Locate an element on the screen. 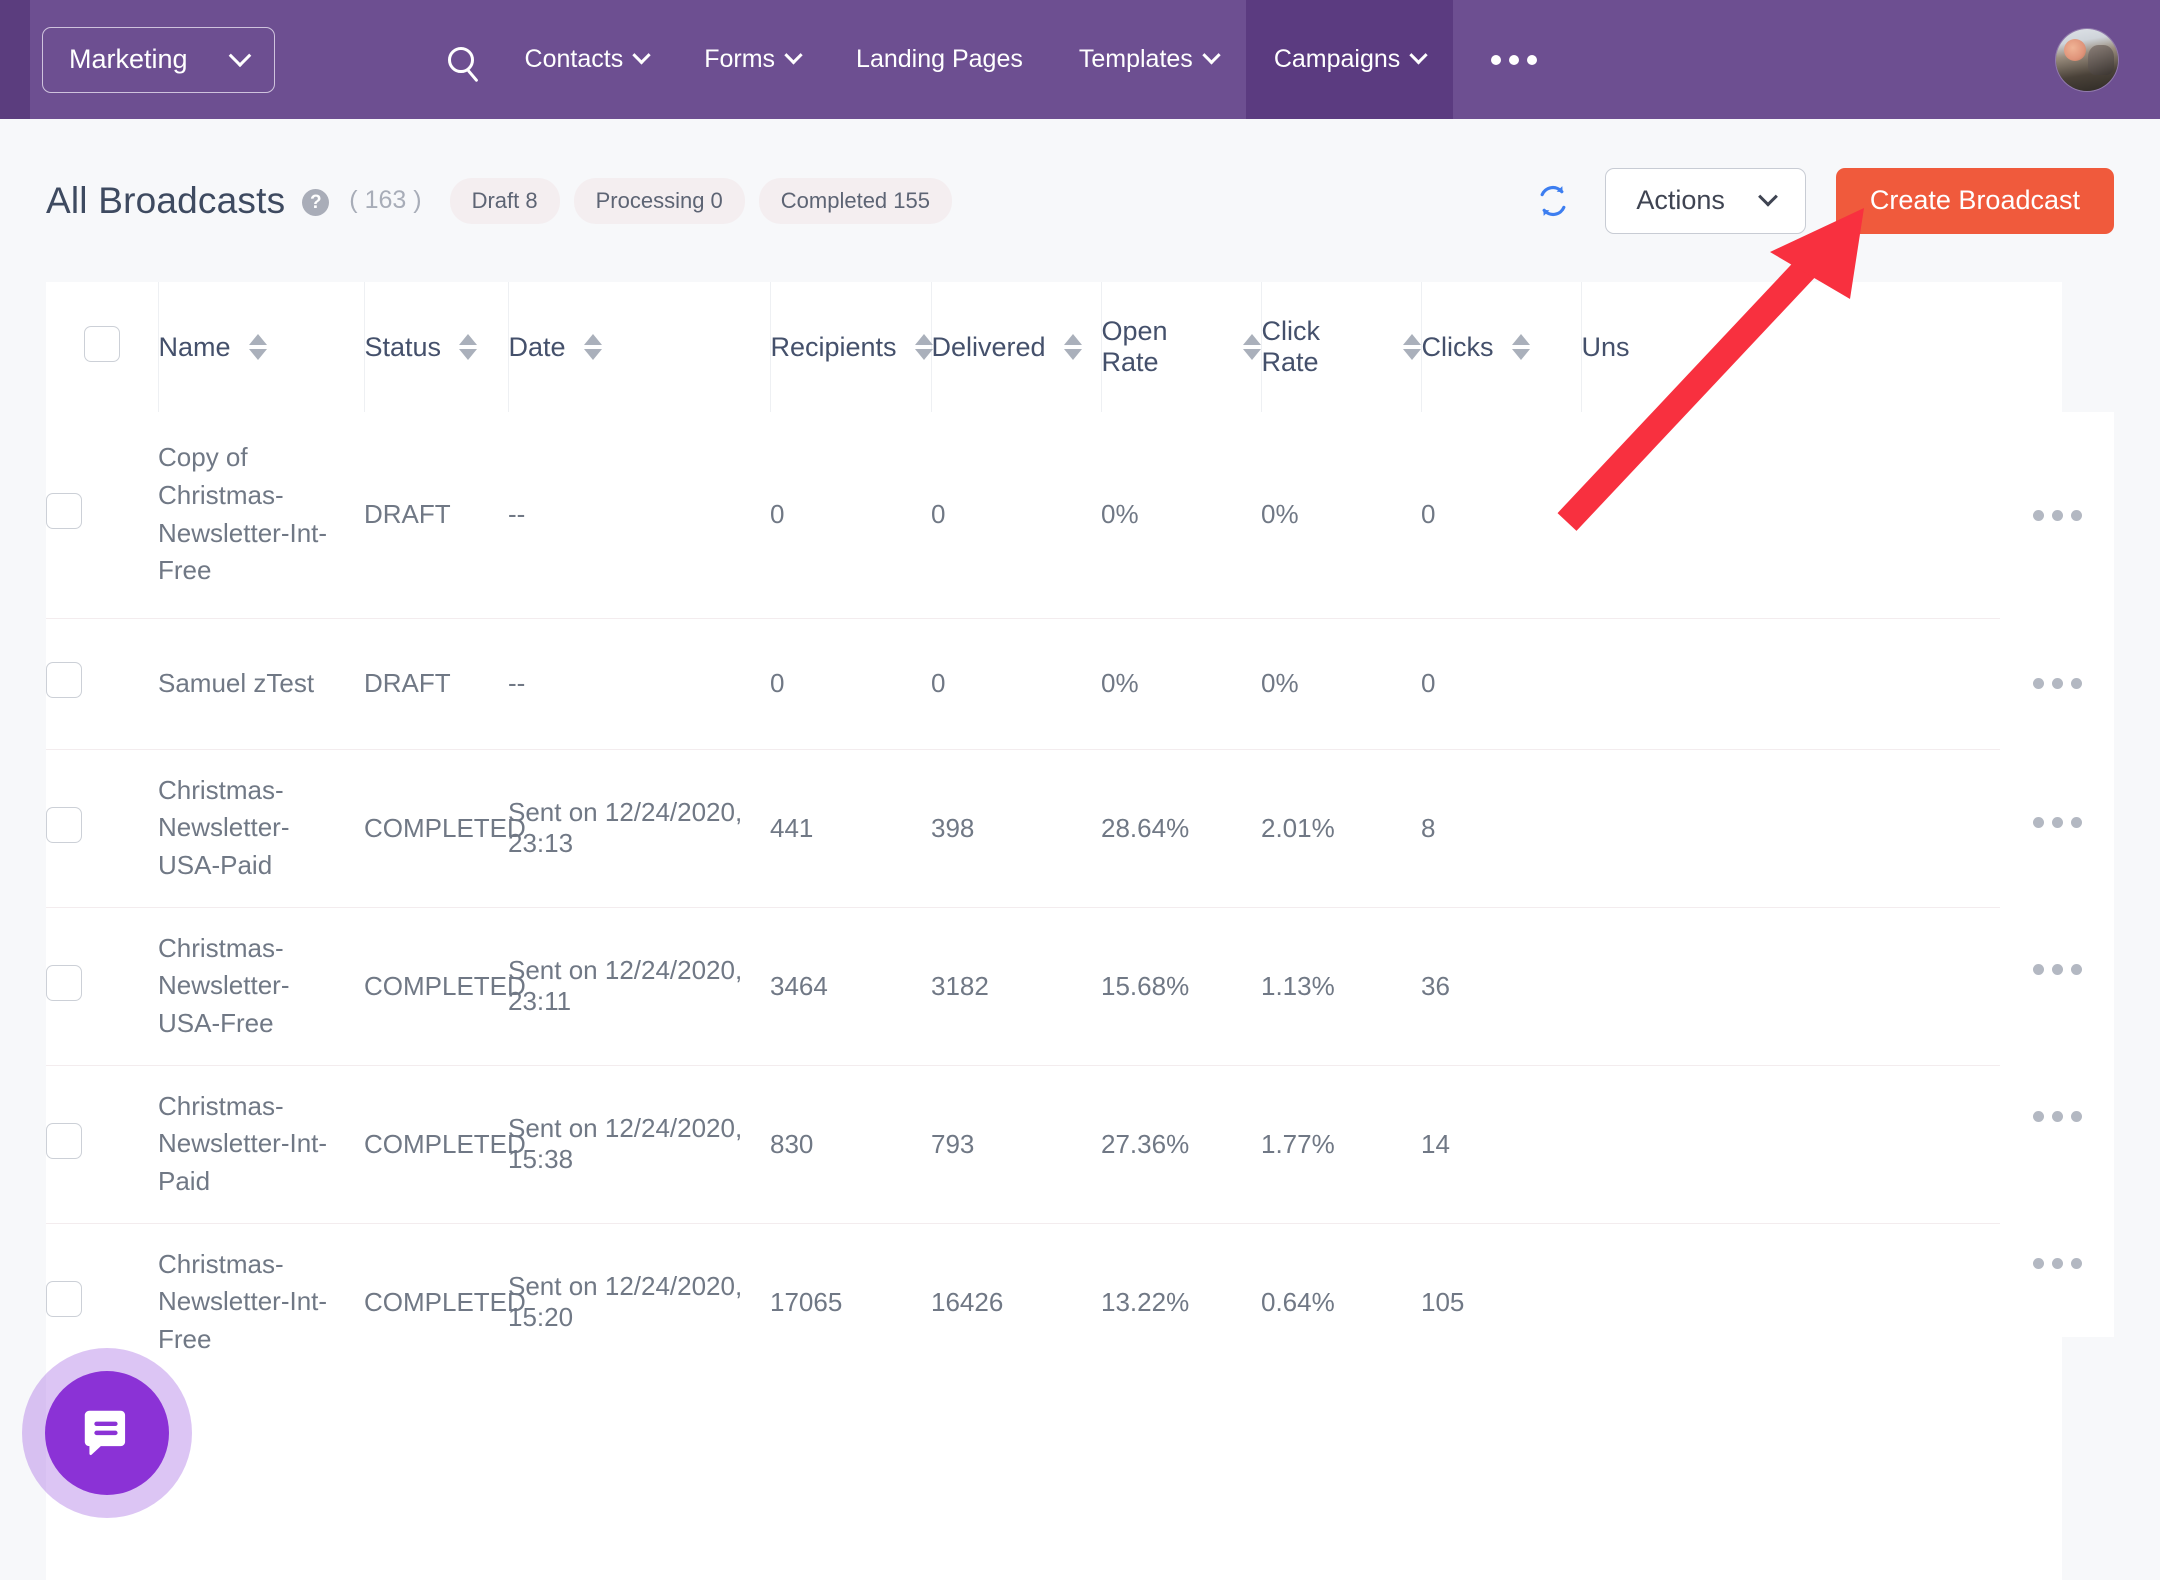 The image size is (2160, 1580). chat-widget-button is located at coordinates (107, 1433).